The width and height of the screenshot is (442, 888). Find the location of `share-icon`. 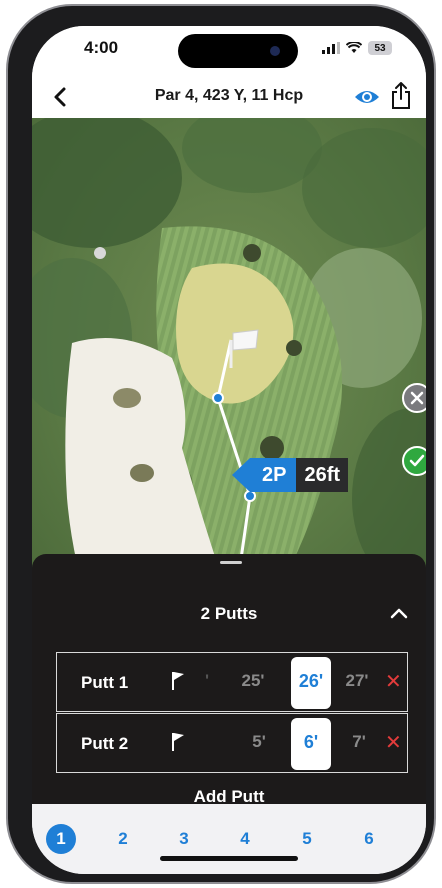

share-icon is located at coordinates (401, 95).